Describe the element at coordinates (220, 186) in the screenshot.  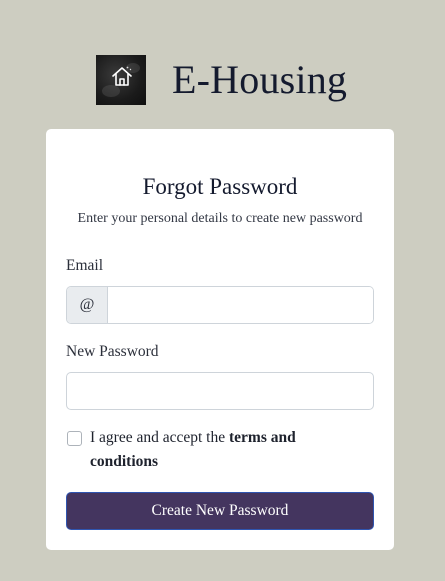
I see `card-title: Forgot Password` at that location.